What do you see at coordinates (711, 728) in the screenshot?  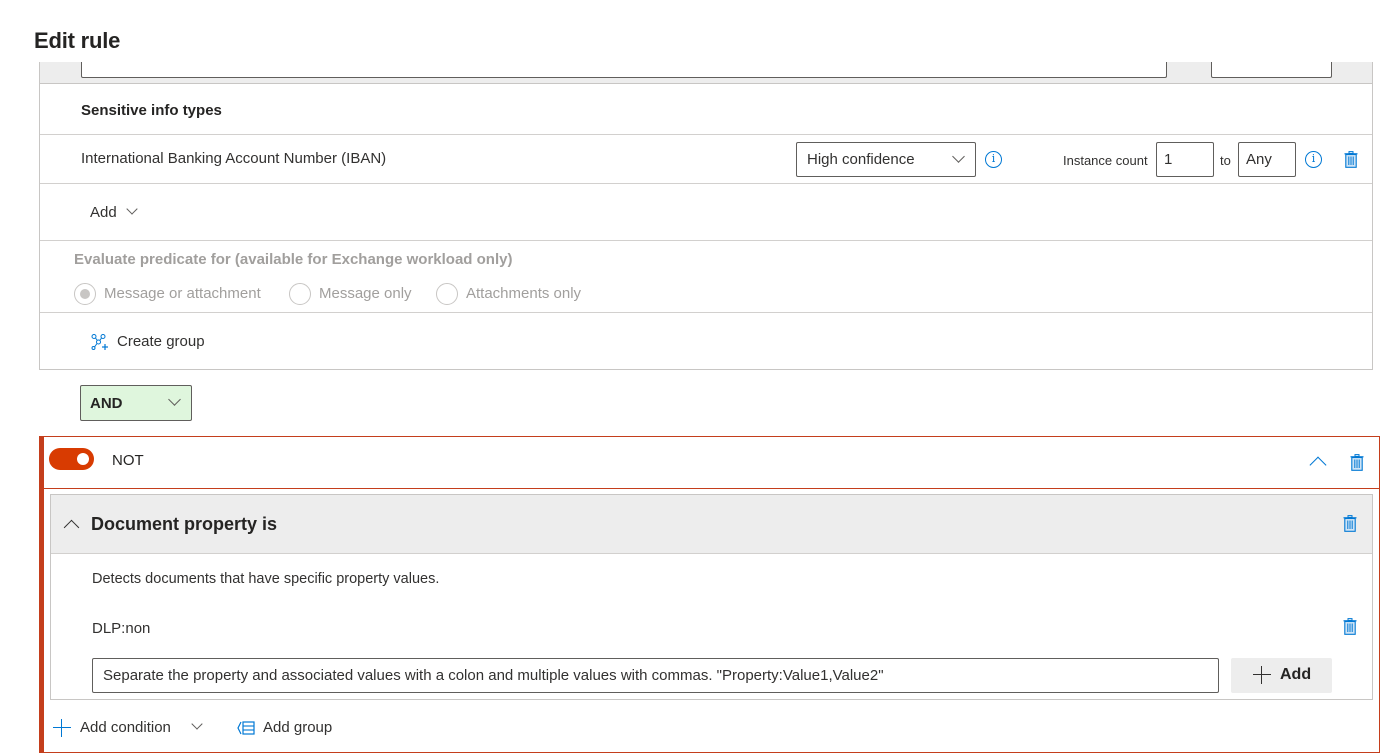 I see `group-footer-actions: Add condition Add group` at bounding box center [711, 728].